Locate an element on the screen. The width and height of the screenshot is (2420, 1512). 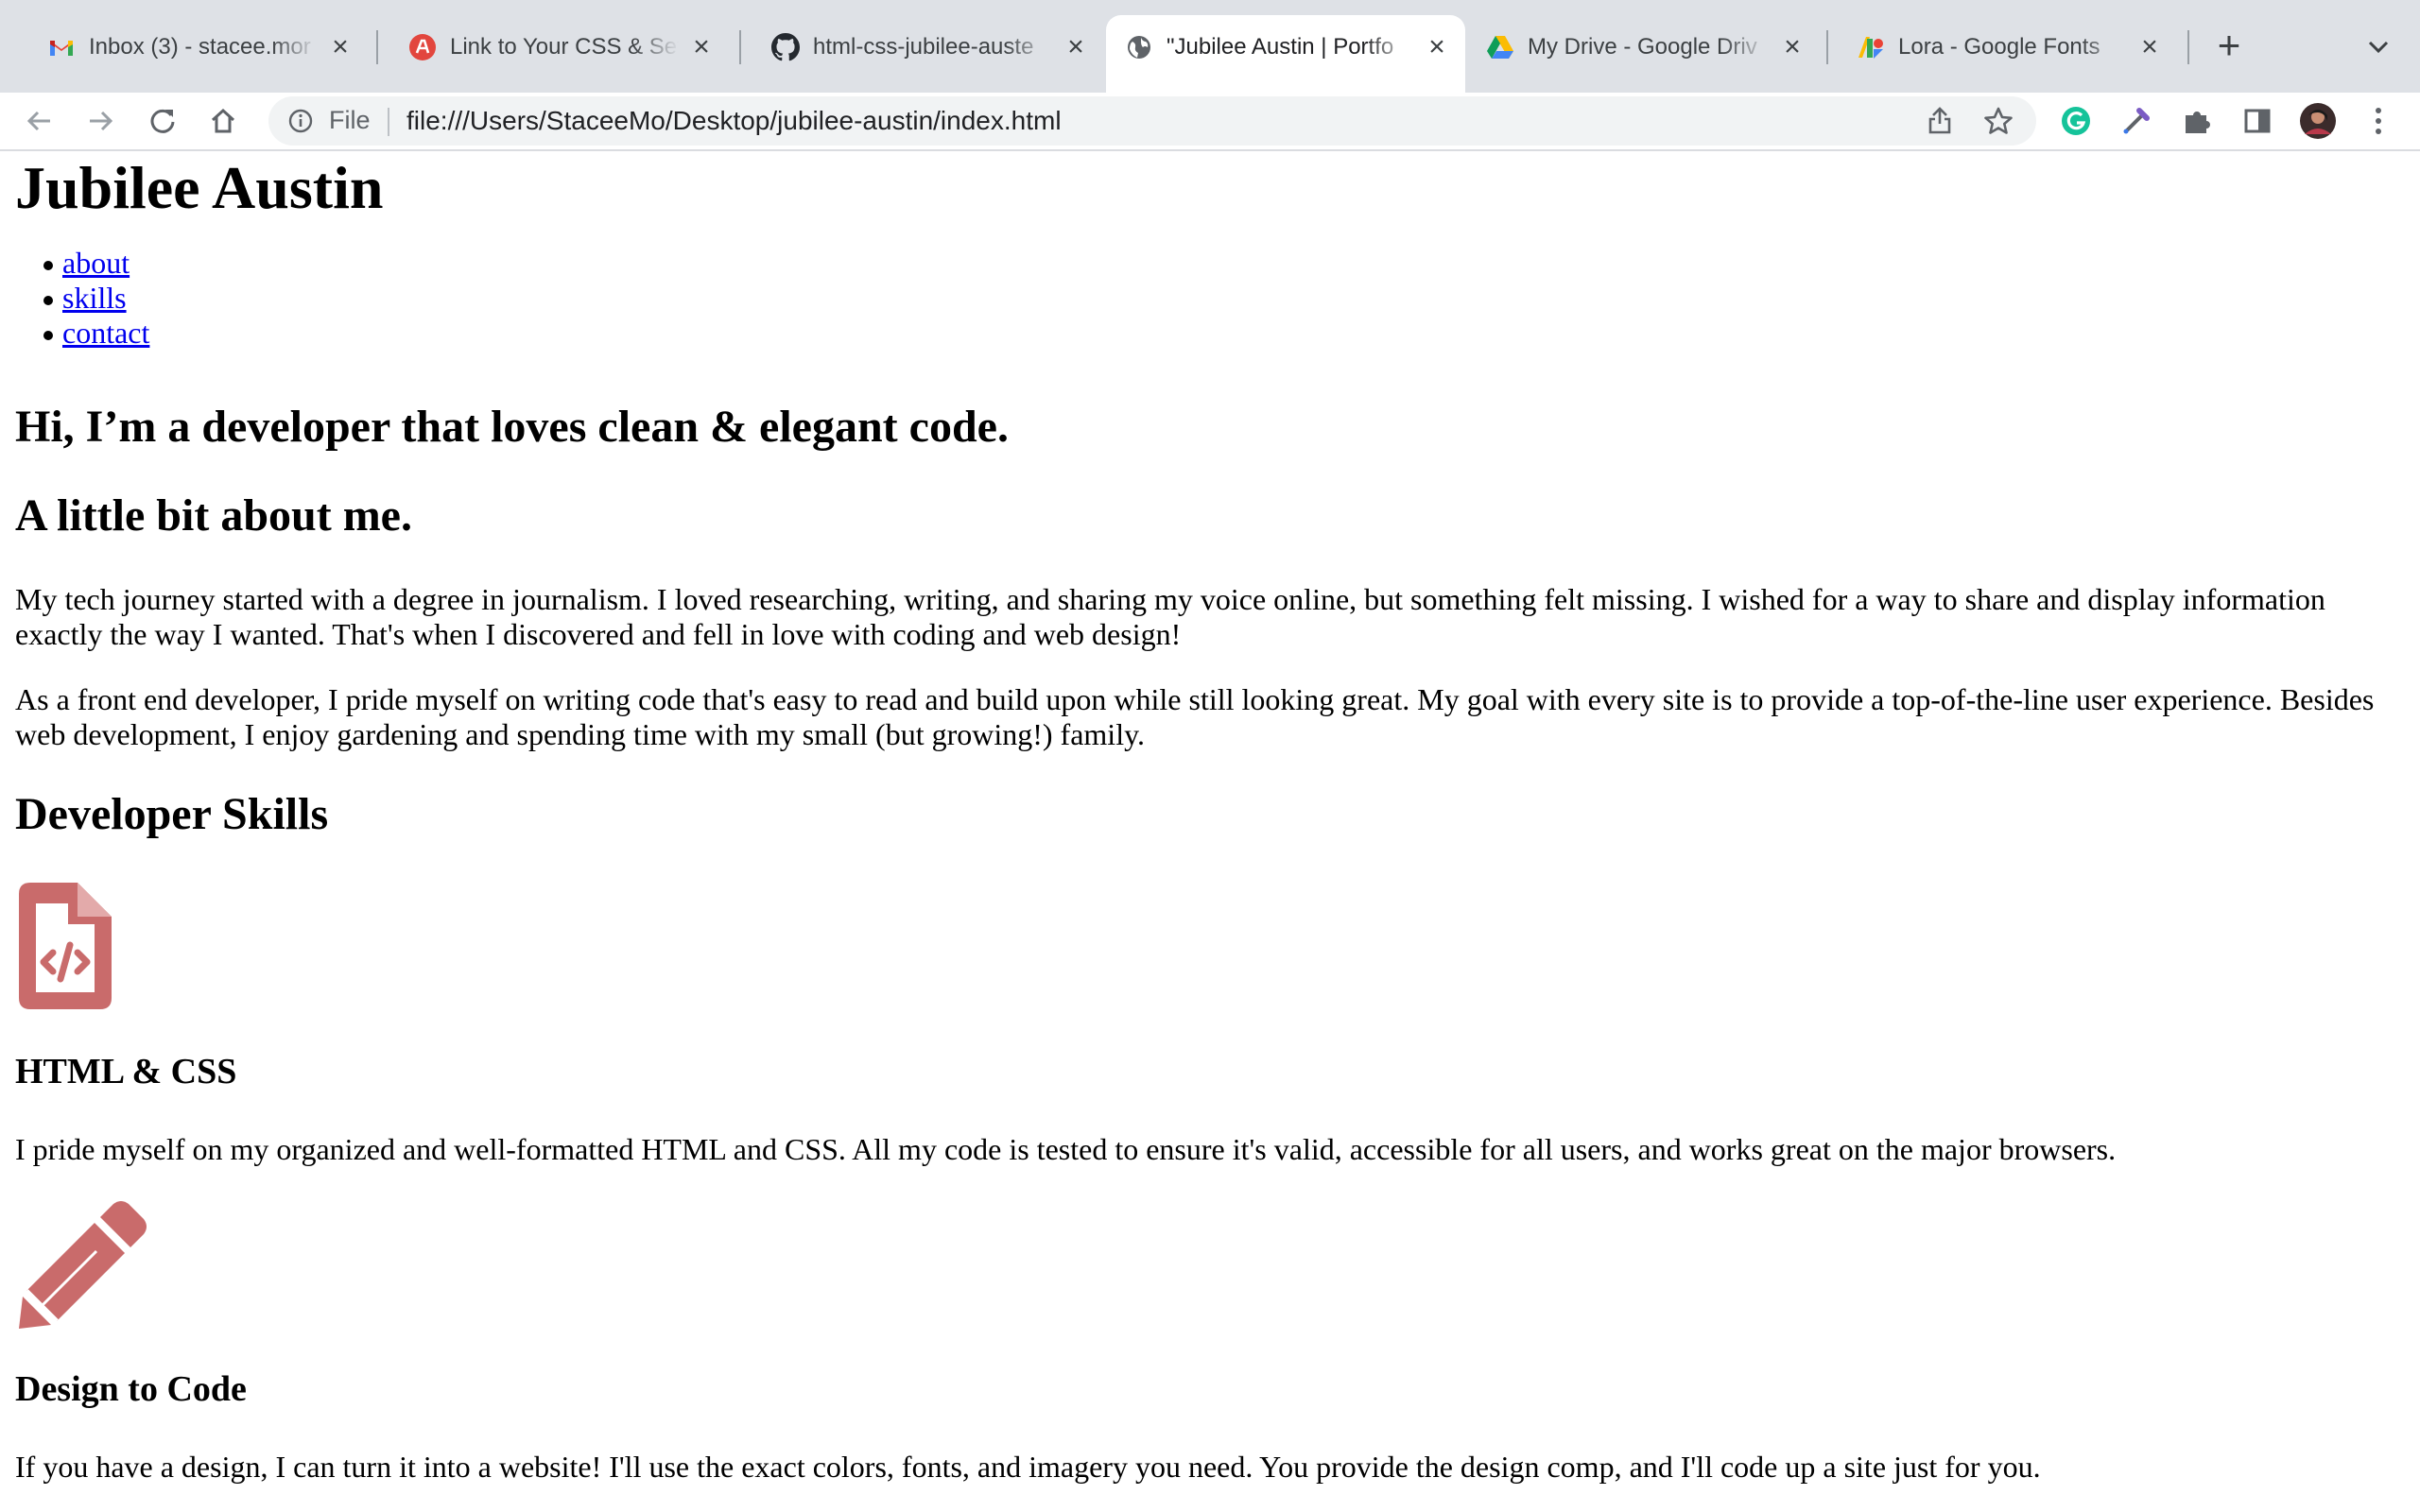
github-icon is located at coordinates (785, 47).